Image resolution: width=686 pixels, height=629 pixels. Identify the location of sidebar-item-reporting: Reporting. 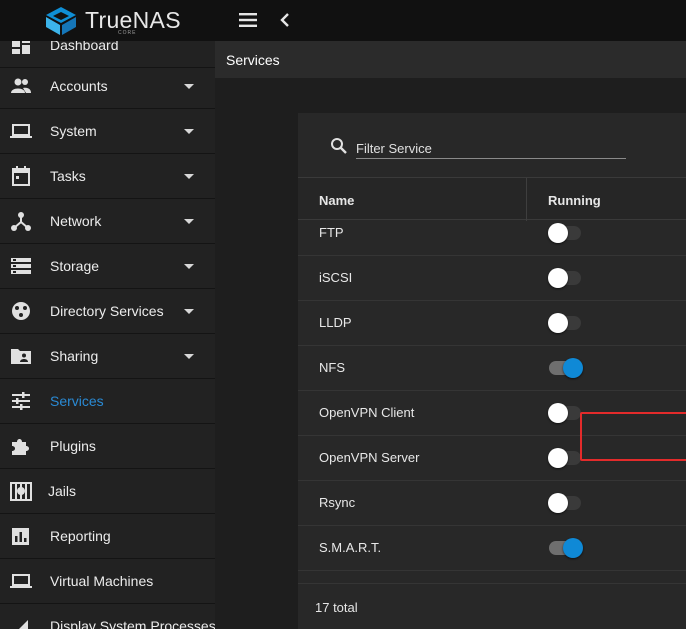
(107, 536).